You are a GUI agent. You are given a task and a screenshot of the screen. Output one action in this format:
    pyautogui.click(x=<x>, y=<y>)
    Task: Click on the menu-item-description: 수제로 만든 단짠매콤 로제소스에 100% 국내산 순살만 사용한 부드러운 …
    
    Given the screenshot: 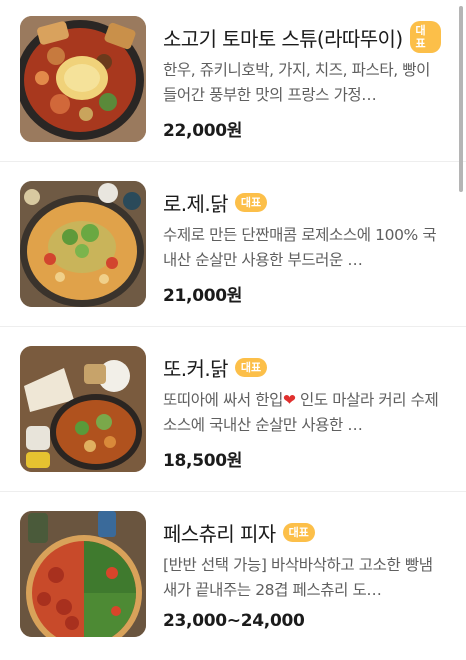 What is the action you would take?
    pyautogui.click(x=300, y=247)
    